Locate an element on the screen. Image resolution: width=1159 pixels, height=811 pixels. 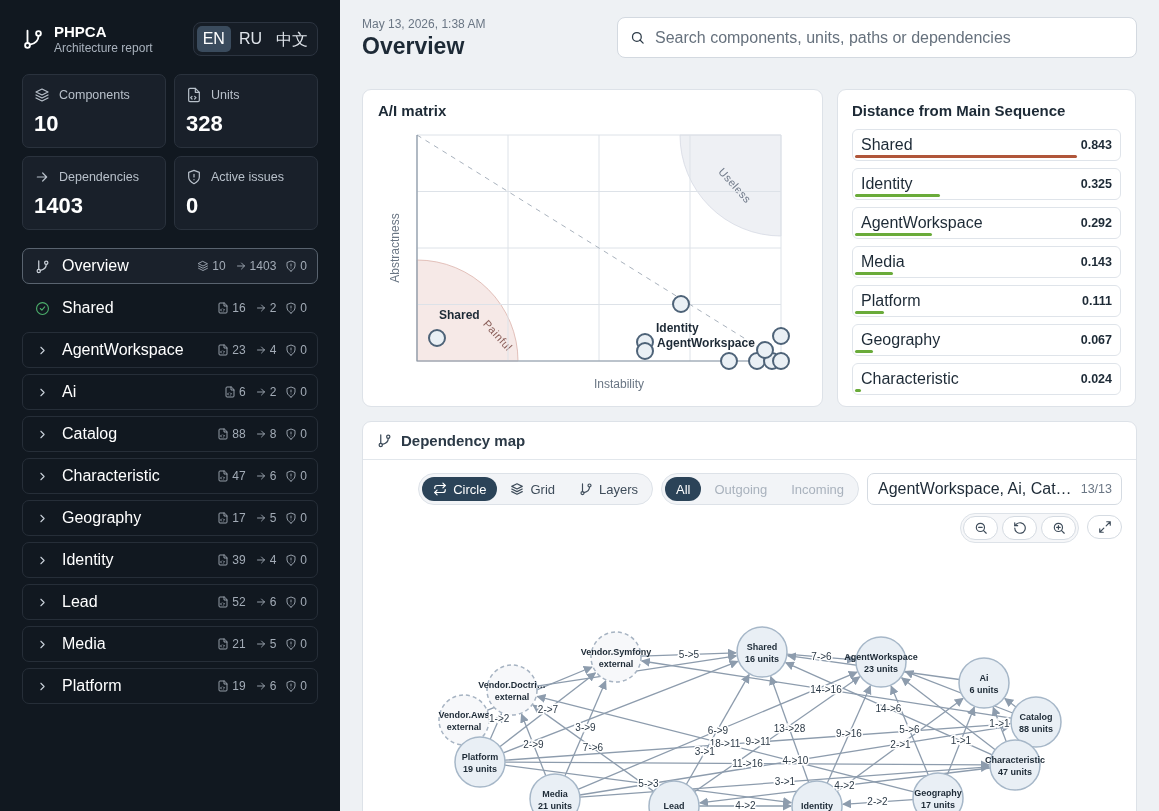
language-tab: EN is located at coordinates (213, 39).